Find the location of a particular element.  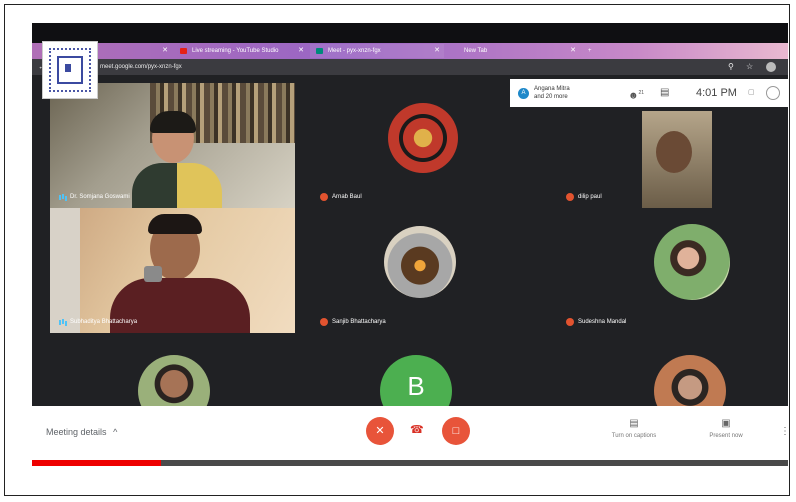

participant-name: Sudeshna Mandal is located at coordinates (602, 322).